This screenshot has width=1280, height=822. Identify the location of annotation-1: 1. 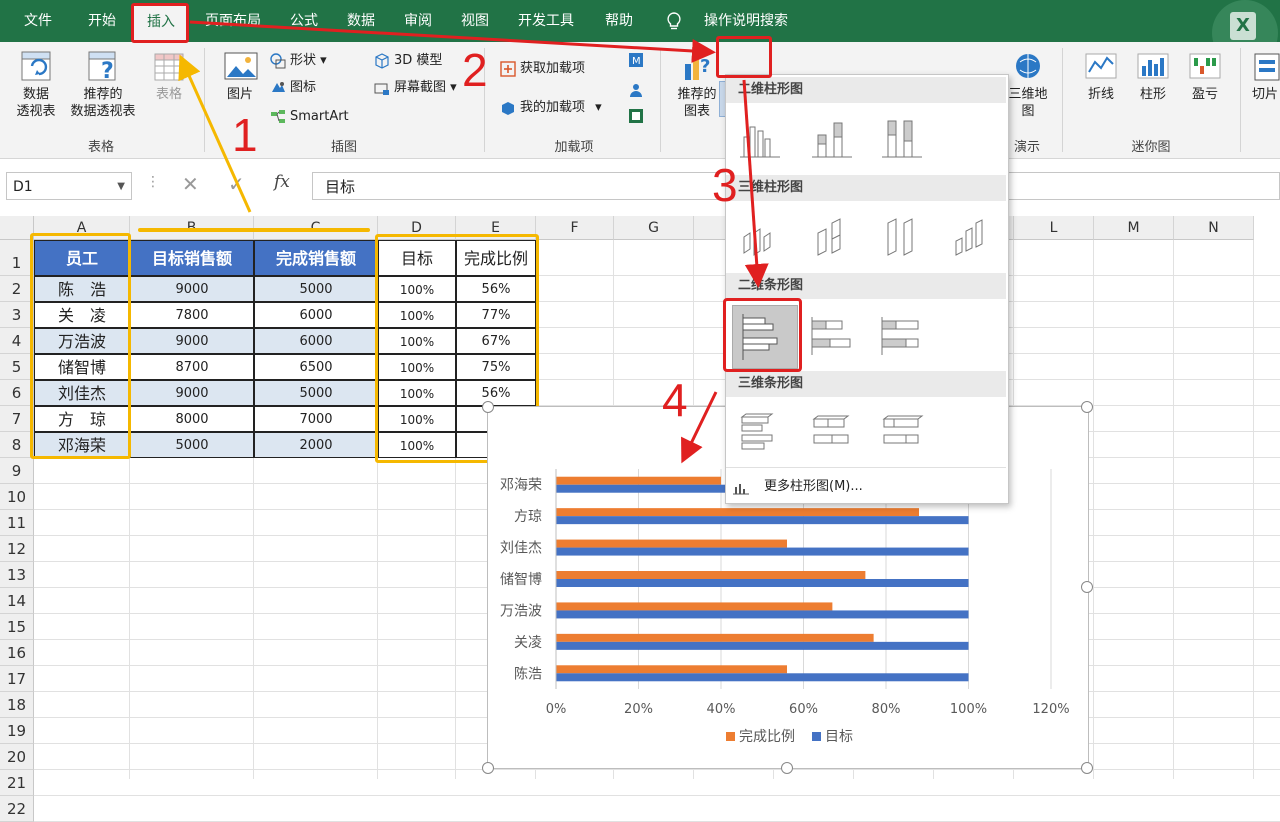
(245, 135).